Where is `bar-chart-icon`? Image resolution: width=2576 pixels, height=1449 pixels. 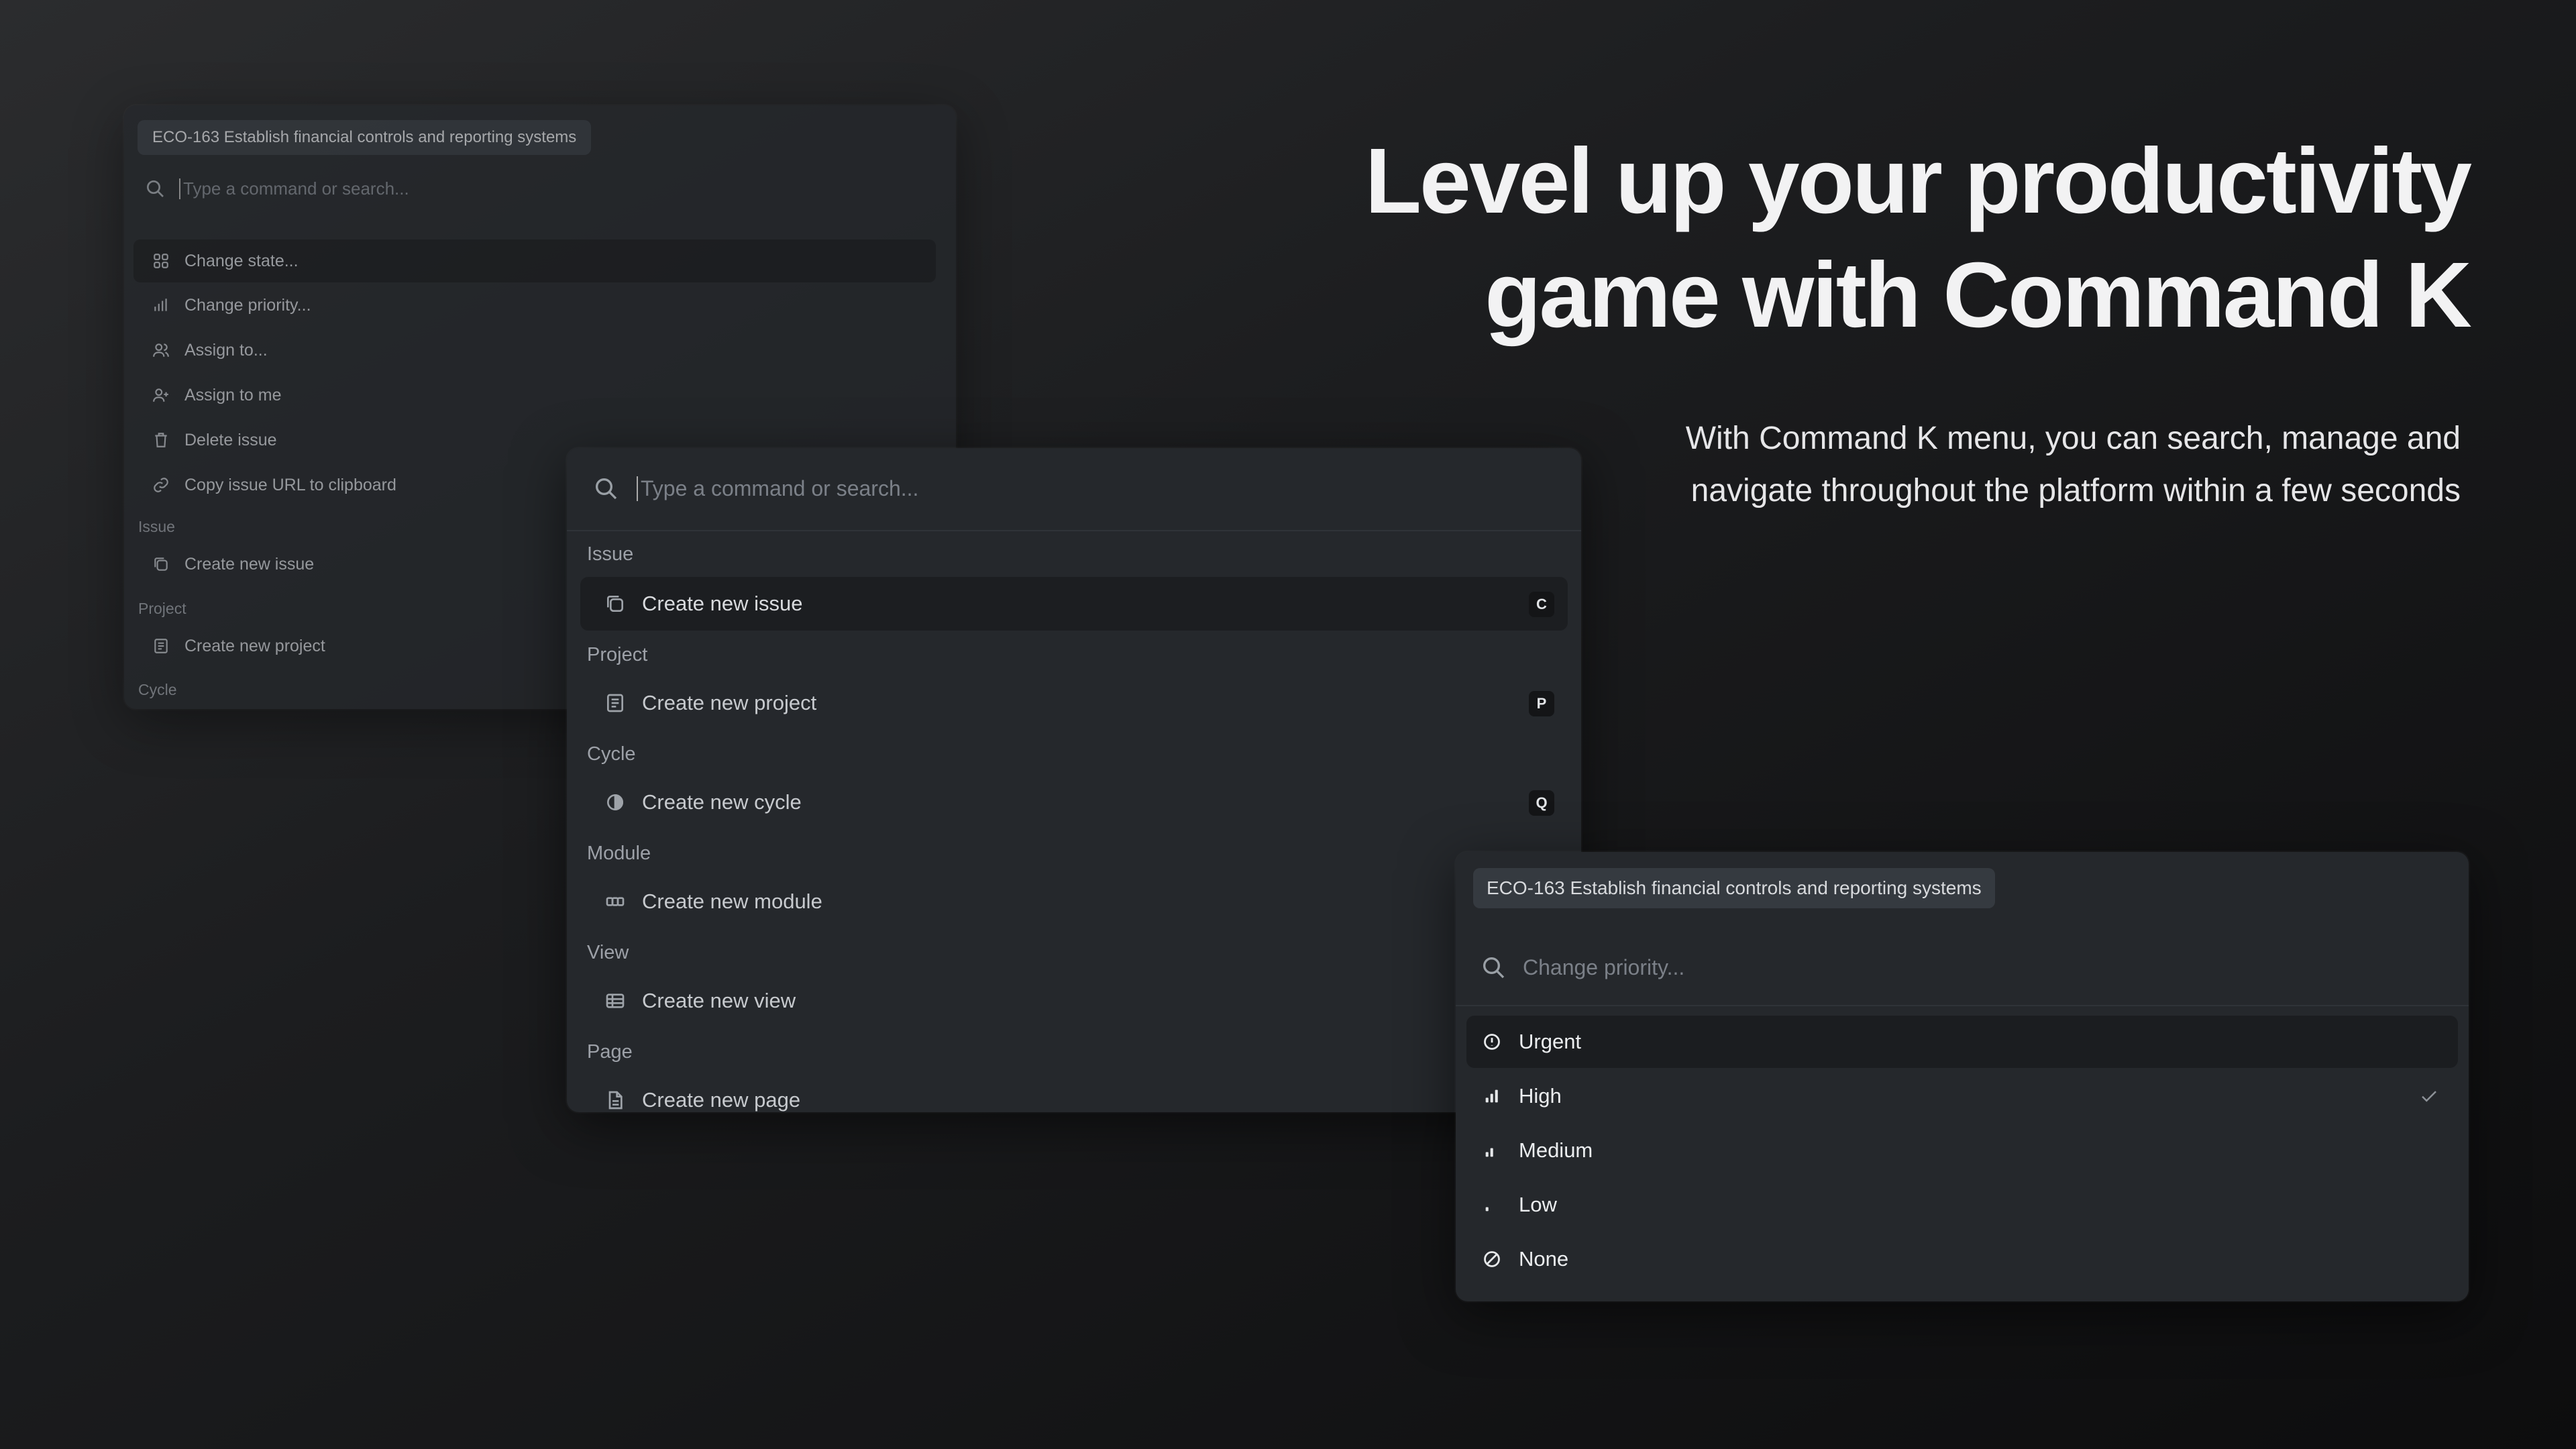 bar-chart-icon is located at coordinates (161, 305).